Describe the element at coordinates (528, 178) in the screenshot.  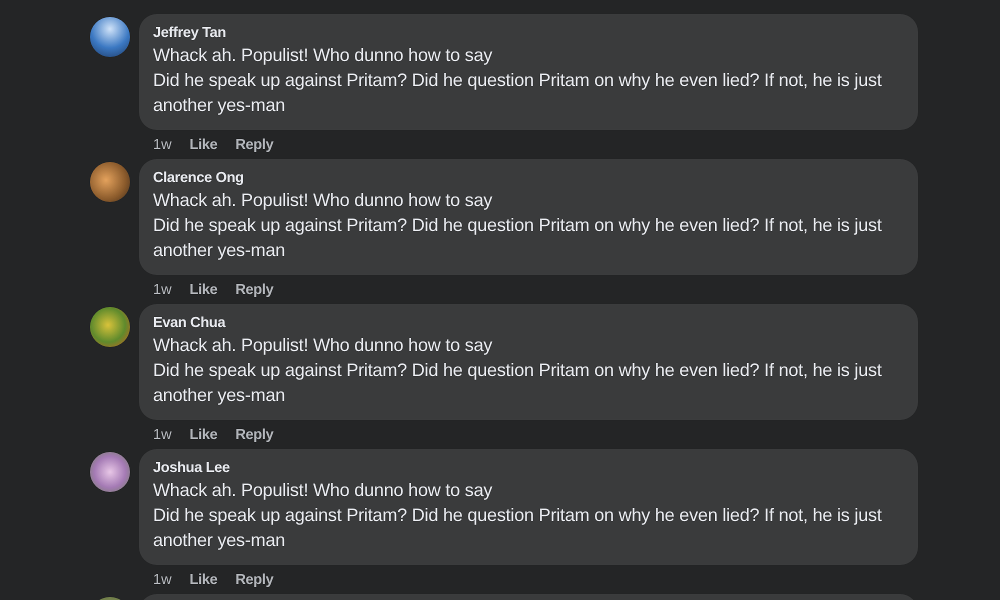
I see `comment-author: Clarence Ong` at that location.